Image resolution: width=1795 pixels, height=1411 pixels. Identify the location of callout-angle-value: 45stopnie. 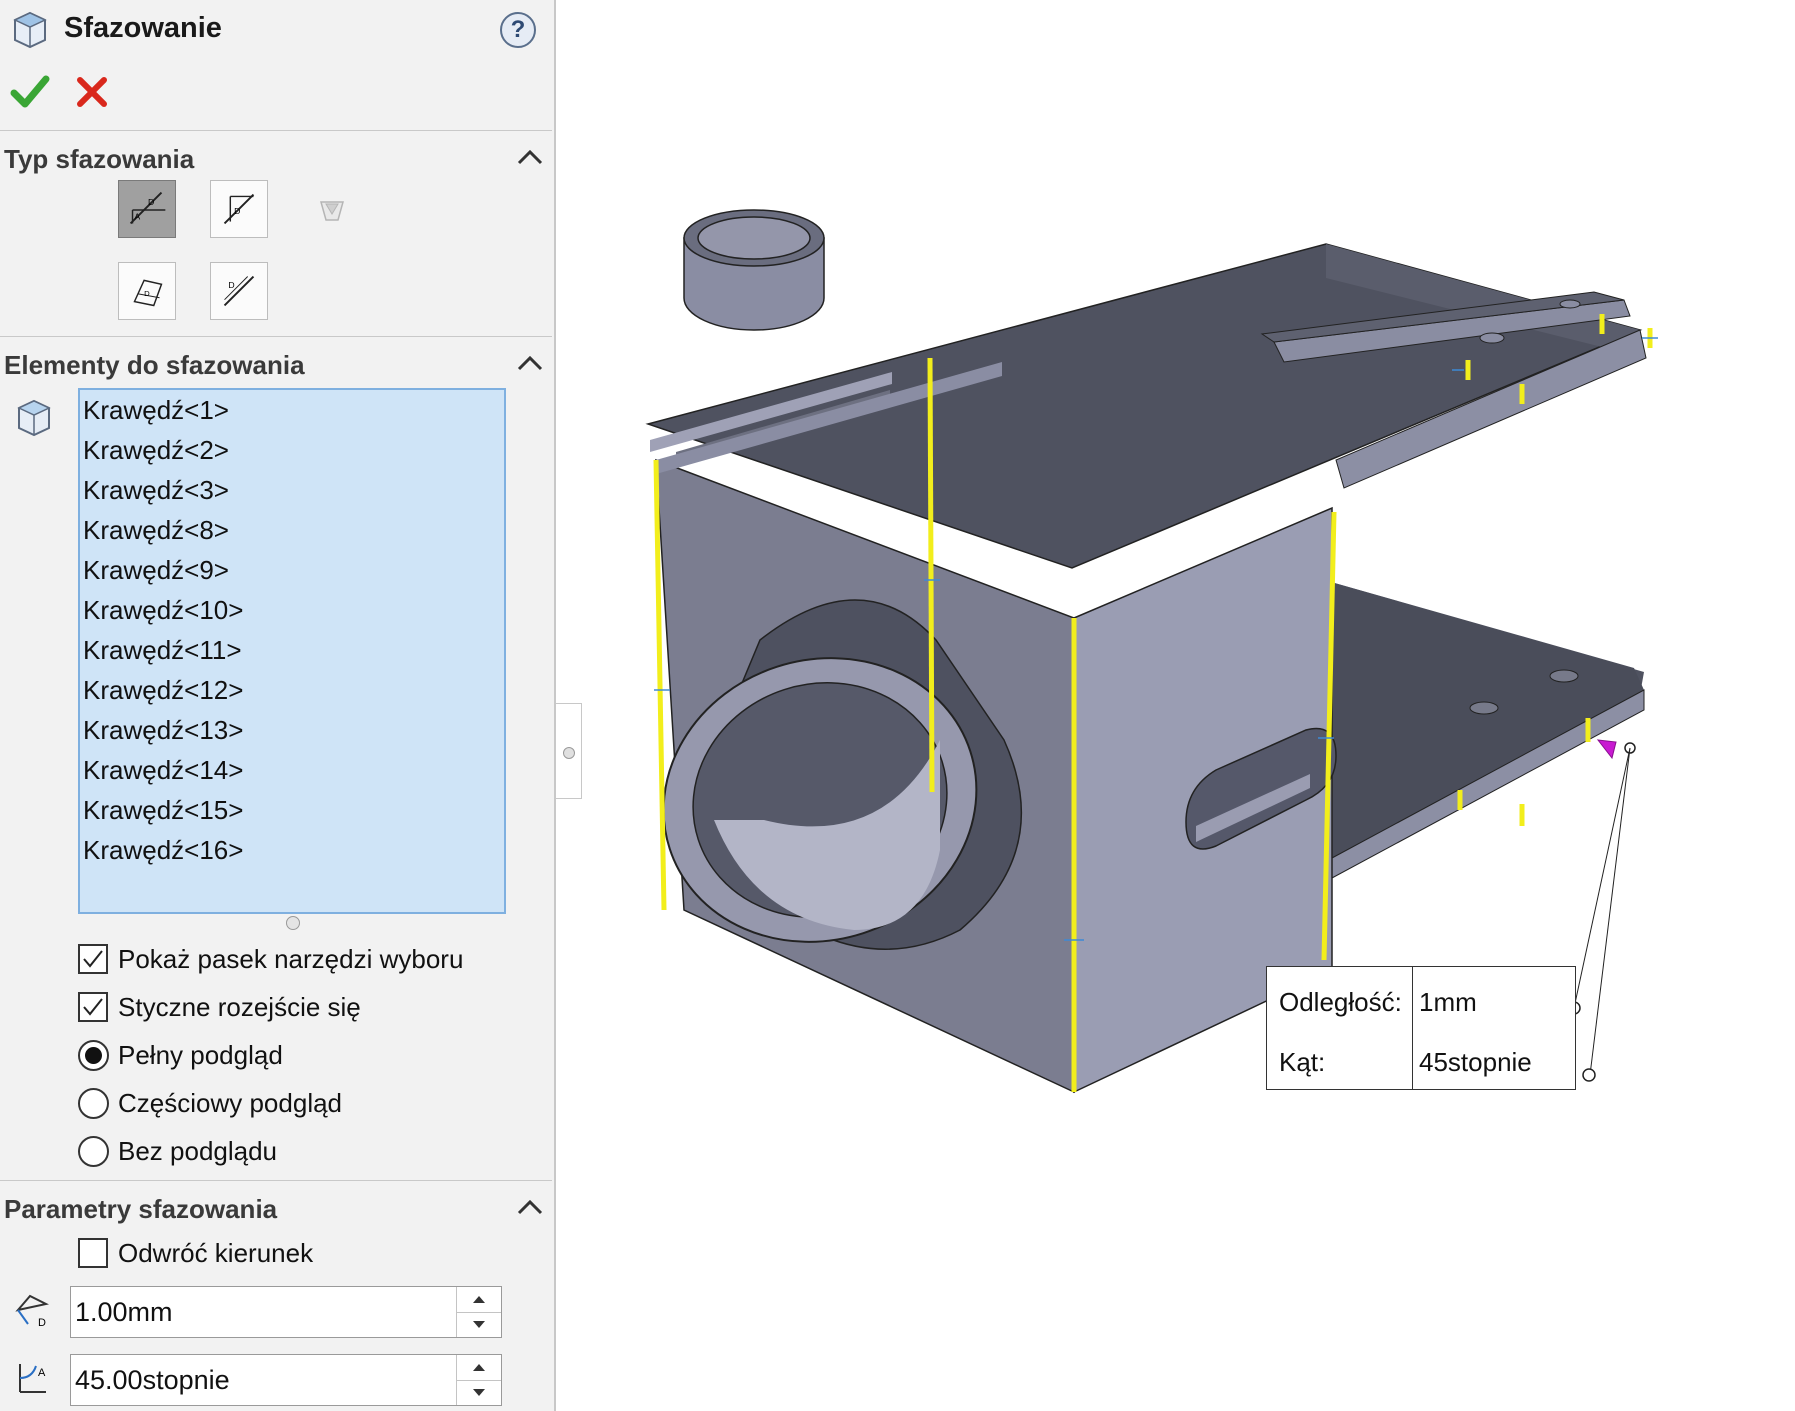
(1475, 1062).